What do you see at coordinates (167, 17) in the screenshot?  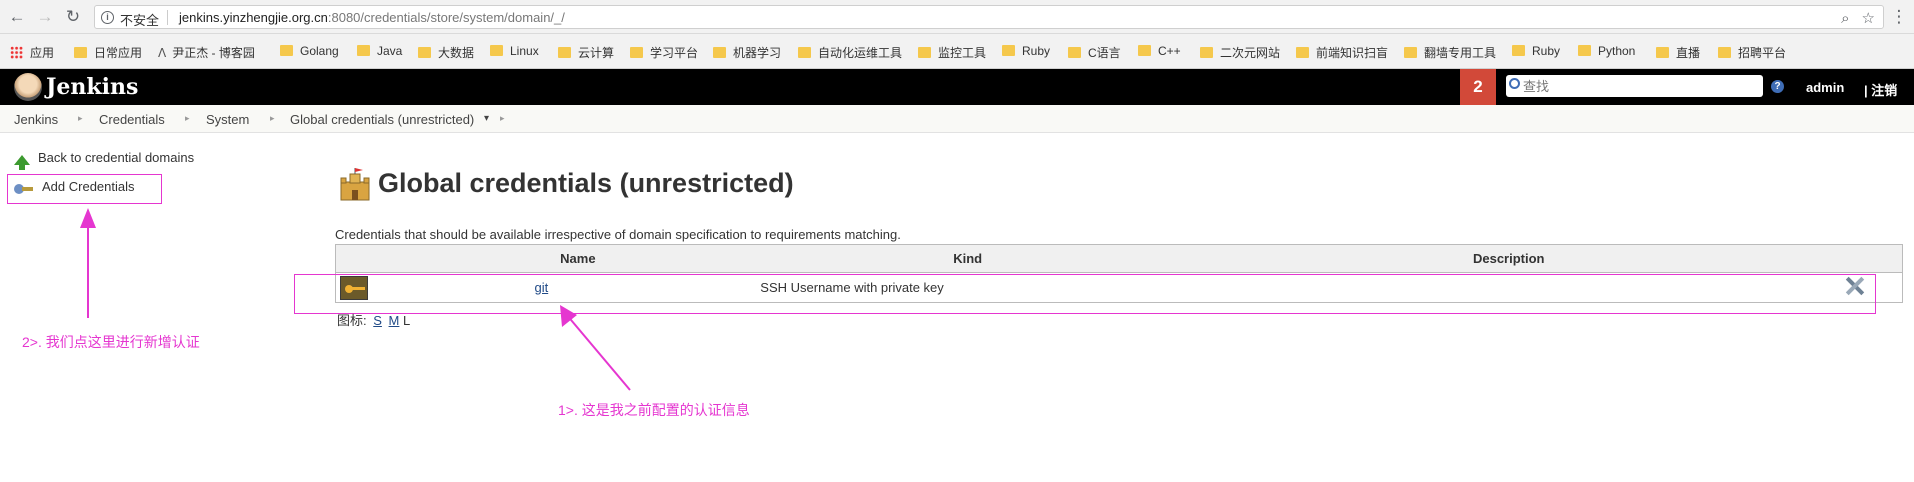 I see `url-divider` at bounding box center [167, 17].